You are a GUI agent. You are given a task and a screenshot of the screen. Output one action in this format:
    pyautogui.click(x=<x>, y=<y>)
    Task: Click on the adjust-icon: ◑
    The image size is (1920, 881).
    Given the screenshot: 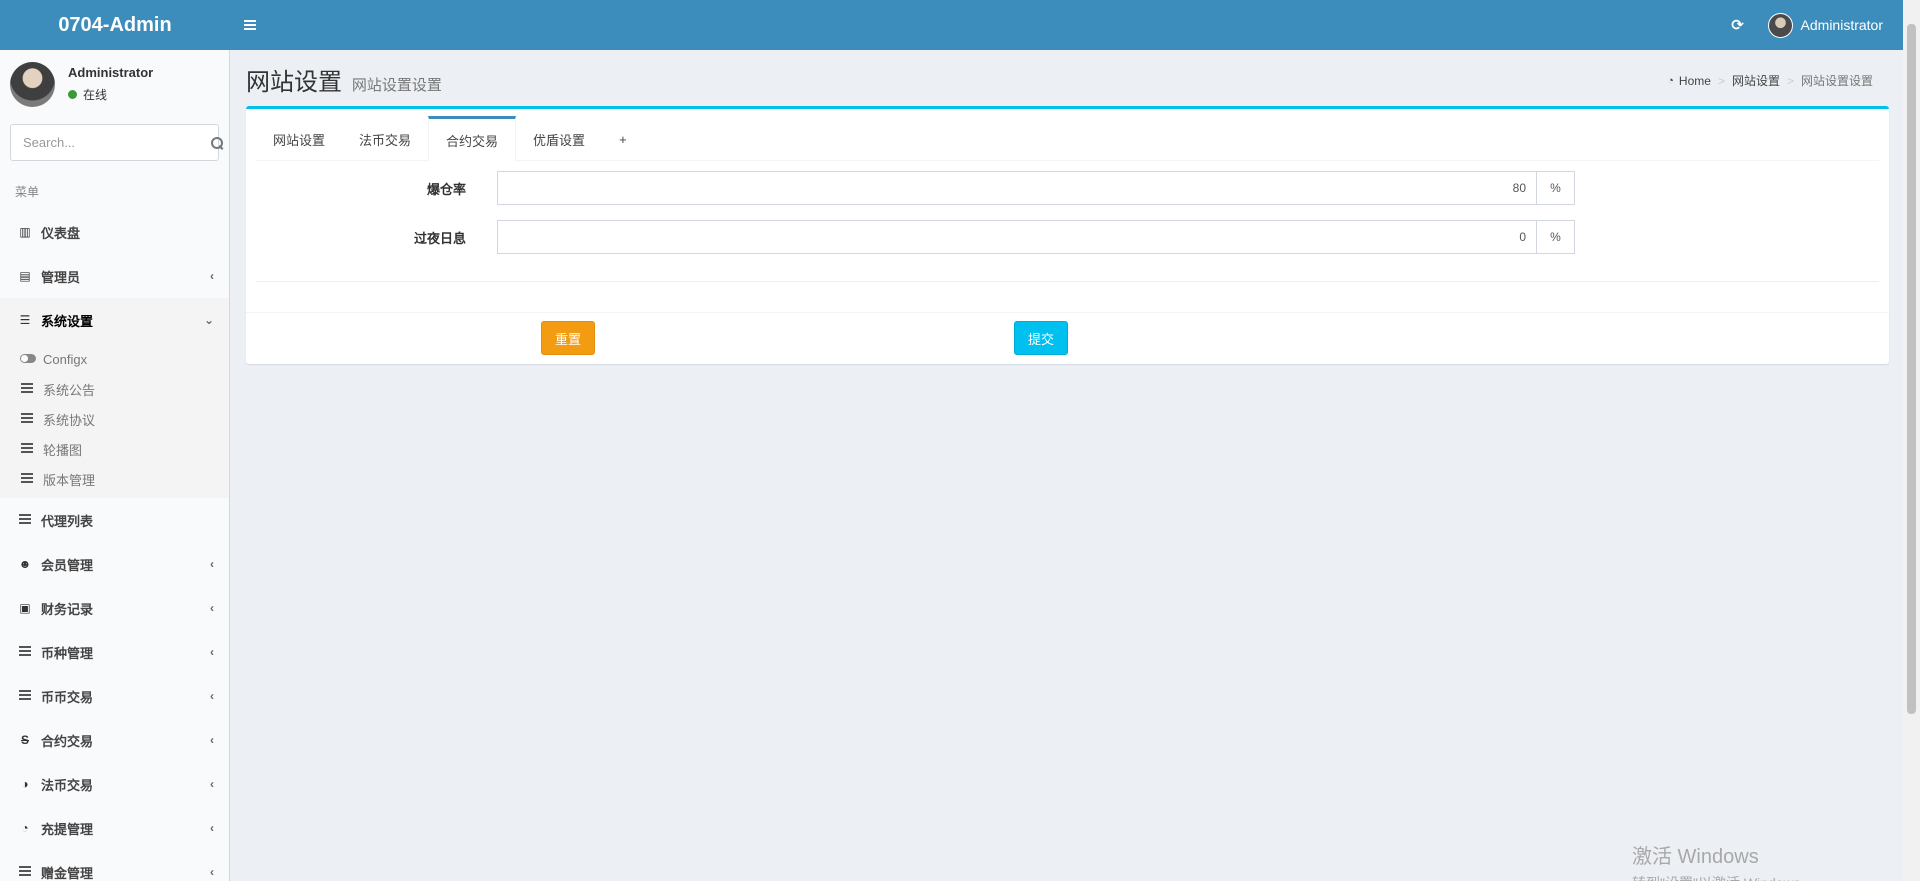 What is the action you would take?
    pyautogui.click(x=25, y=784)
    